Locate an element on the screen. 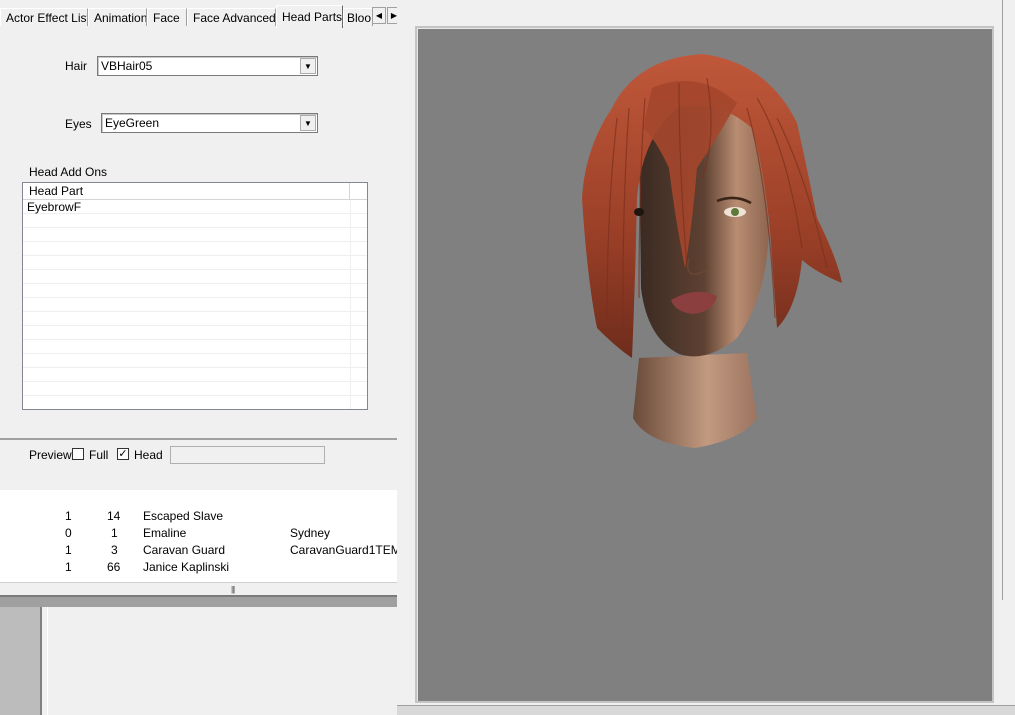  table-row: 0 1 Emaline Sydney is located at coordinates (198, 532).